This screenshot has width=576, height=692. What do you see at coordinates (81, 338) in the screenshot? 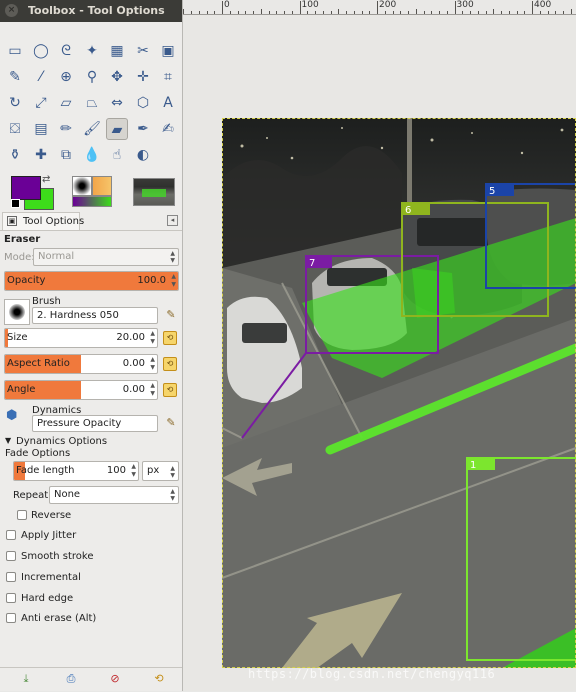
I see `size-slider: Size 20.00 ▲ ▼` at bounding box center [81, 338].